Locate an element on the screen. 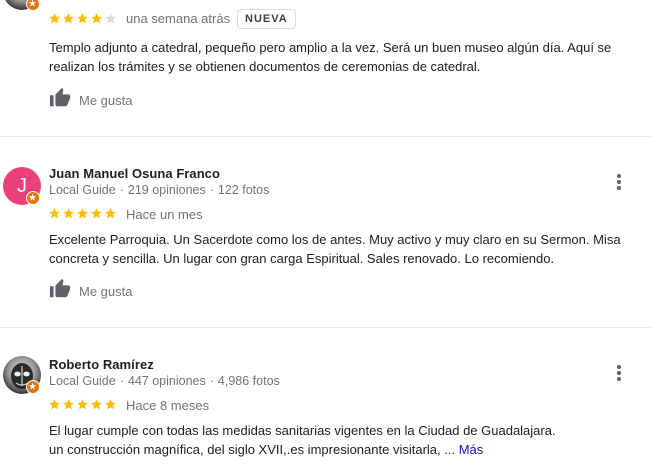  reviews-count: 447 opiniones is located at coordinates (166, 381).